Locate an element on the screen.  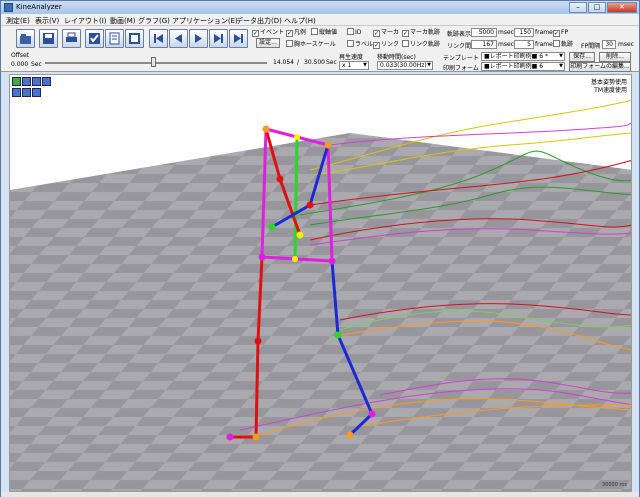
play-icon is located at coordinates (198, 38).